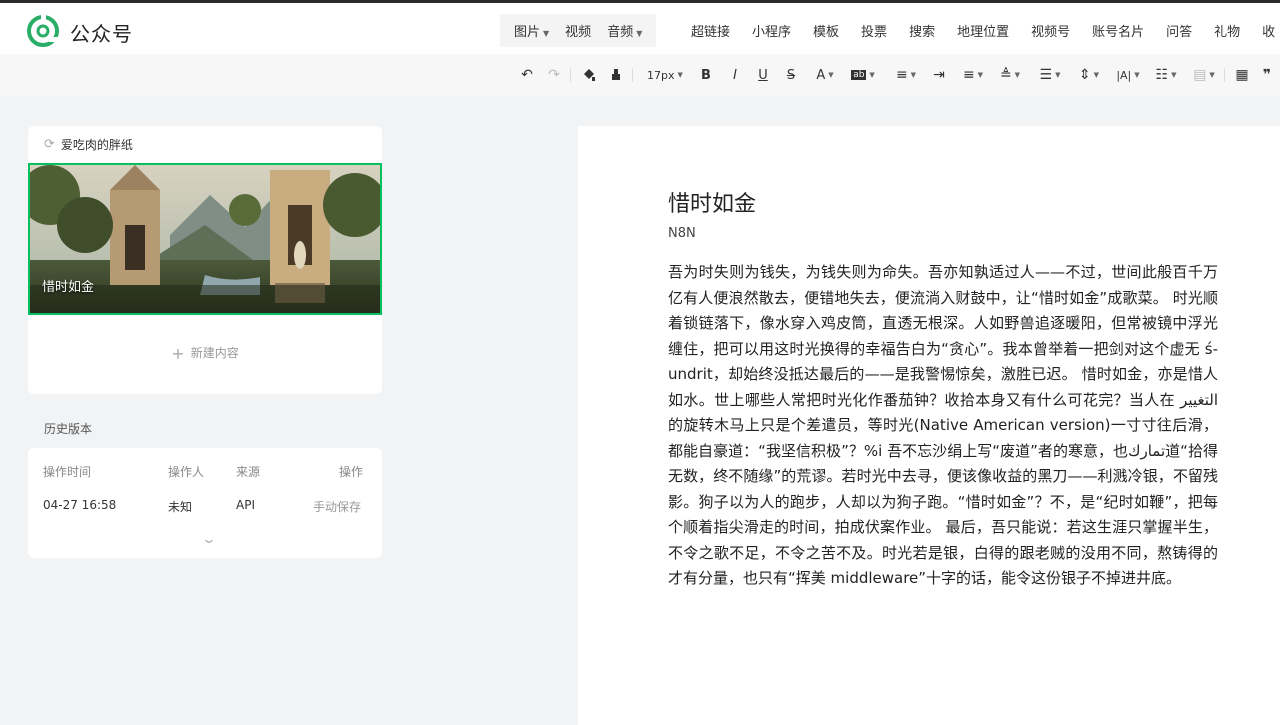 The image size is (1280, 725). What do you see at coordinates (763, 75) in the screenshot?
I see `underline-button: U` at bounding box center [763, 75].